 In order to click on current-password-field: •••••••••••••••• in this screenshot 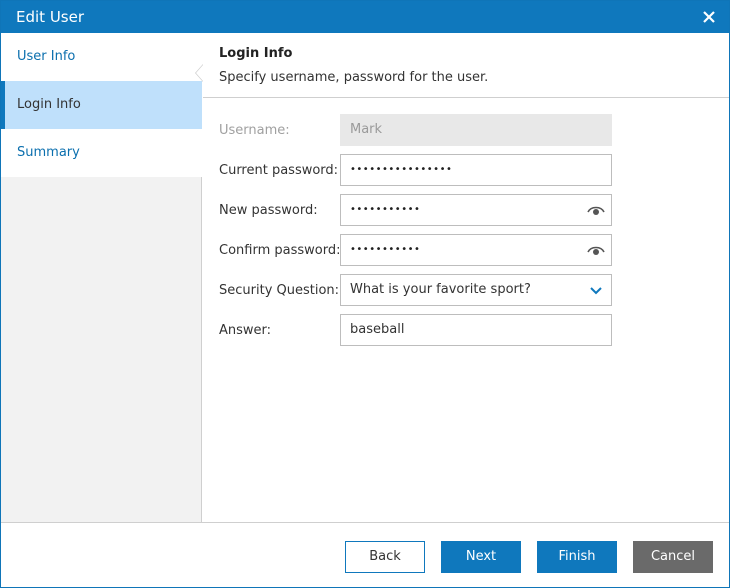, I will do `click(476, 170)`.